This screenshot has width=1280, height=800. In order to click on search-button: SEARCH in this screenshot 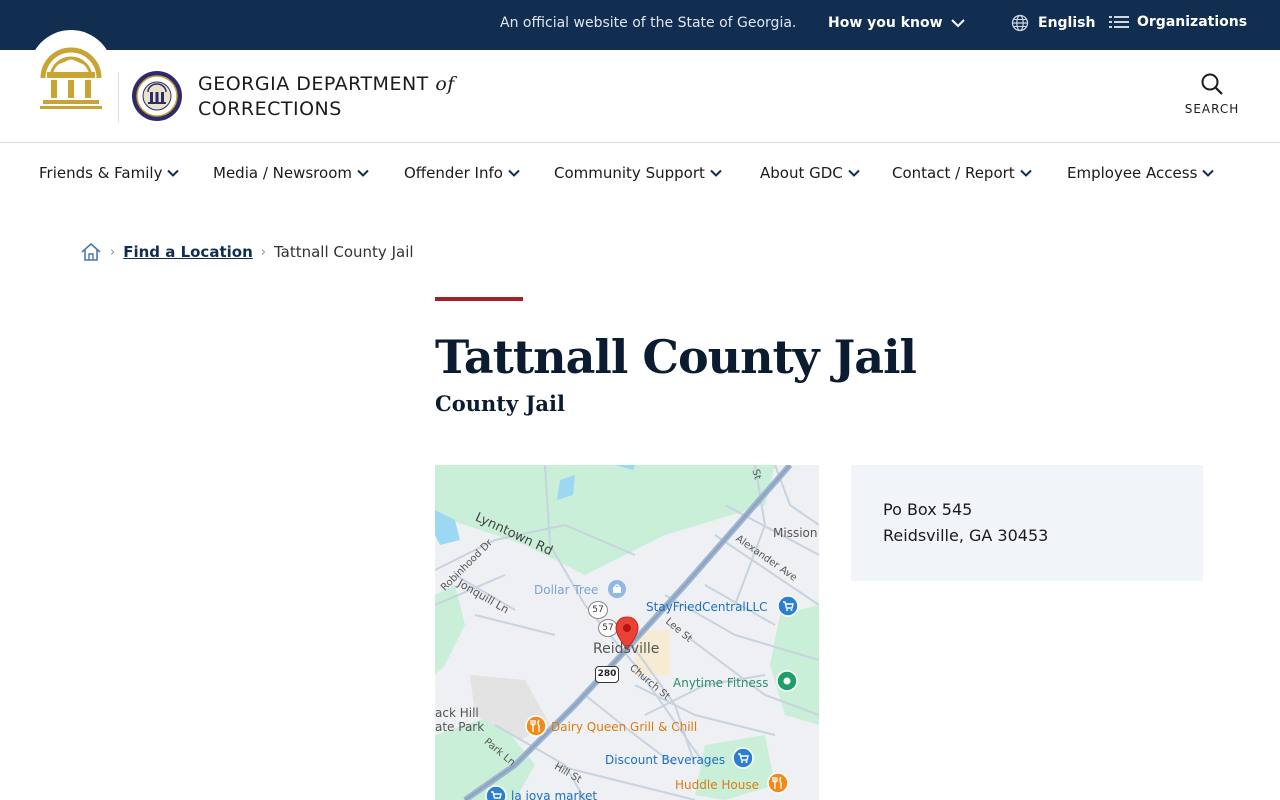, I will do `click(1212, 94)`.